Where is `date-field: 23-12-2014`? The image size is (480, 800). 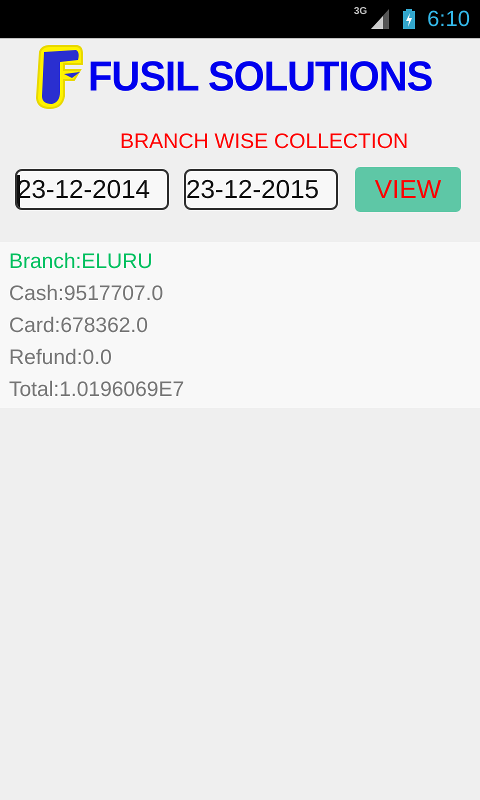 date-field: 23-12-2014 is located at coordinates (92, 189).